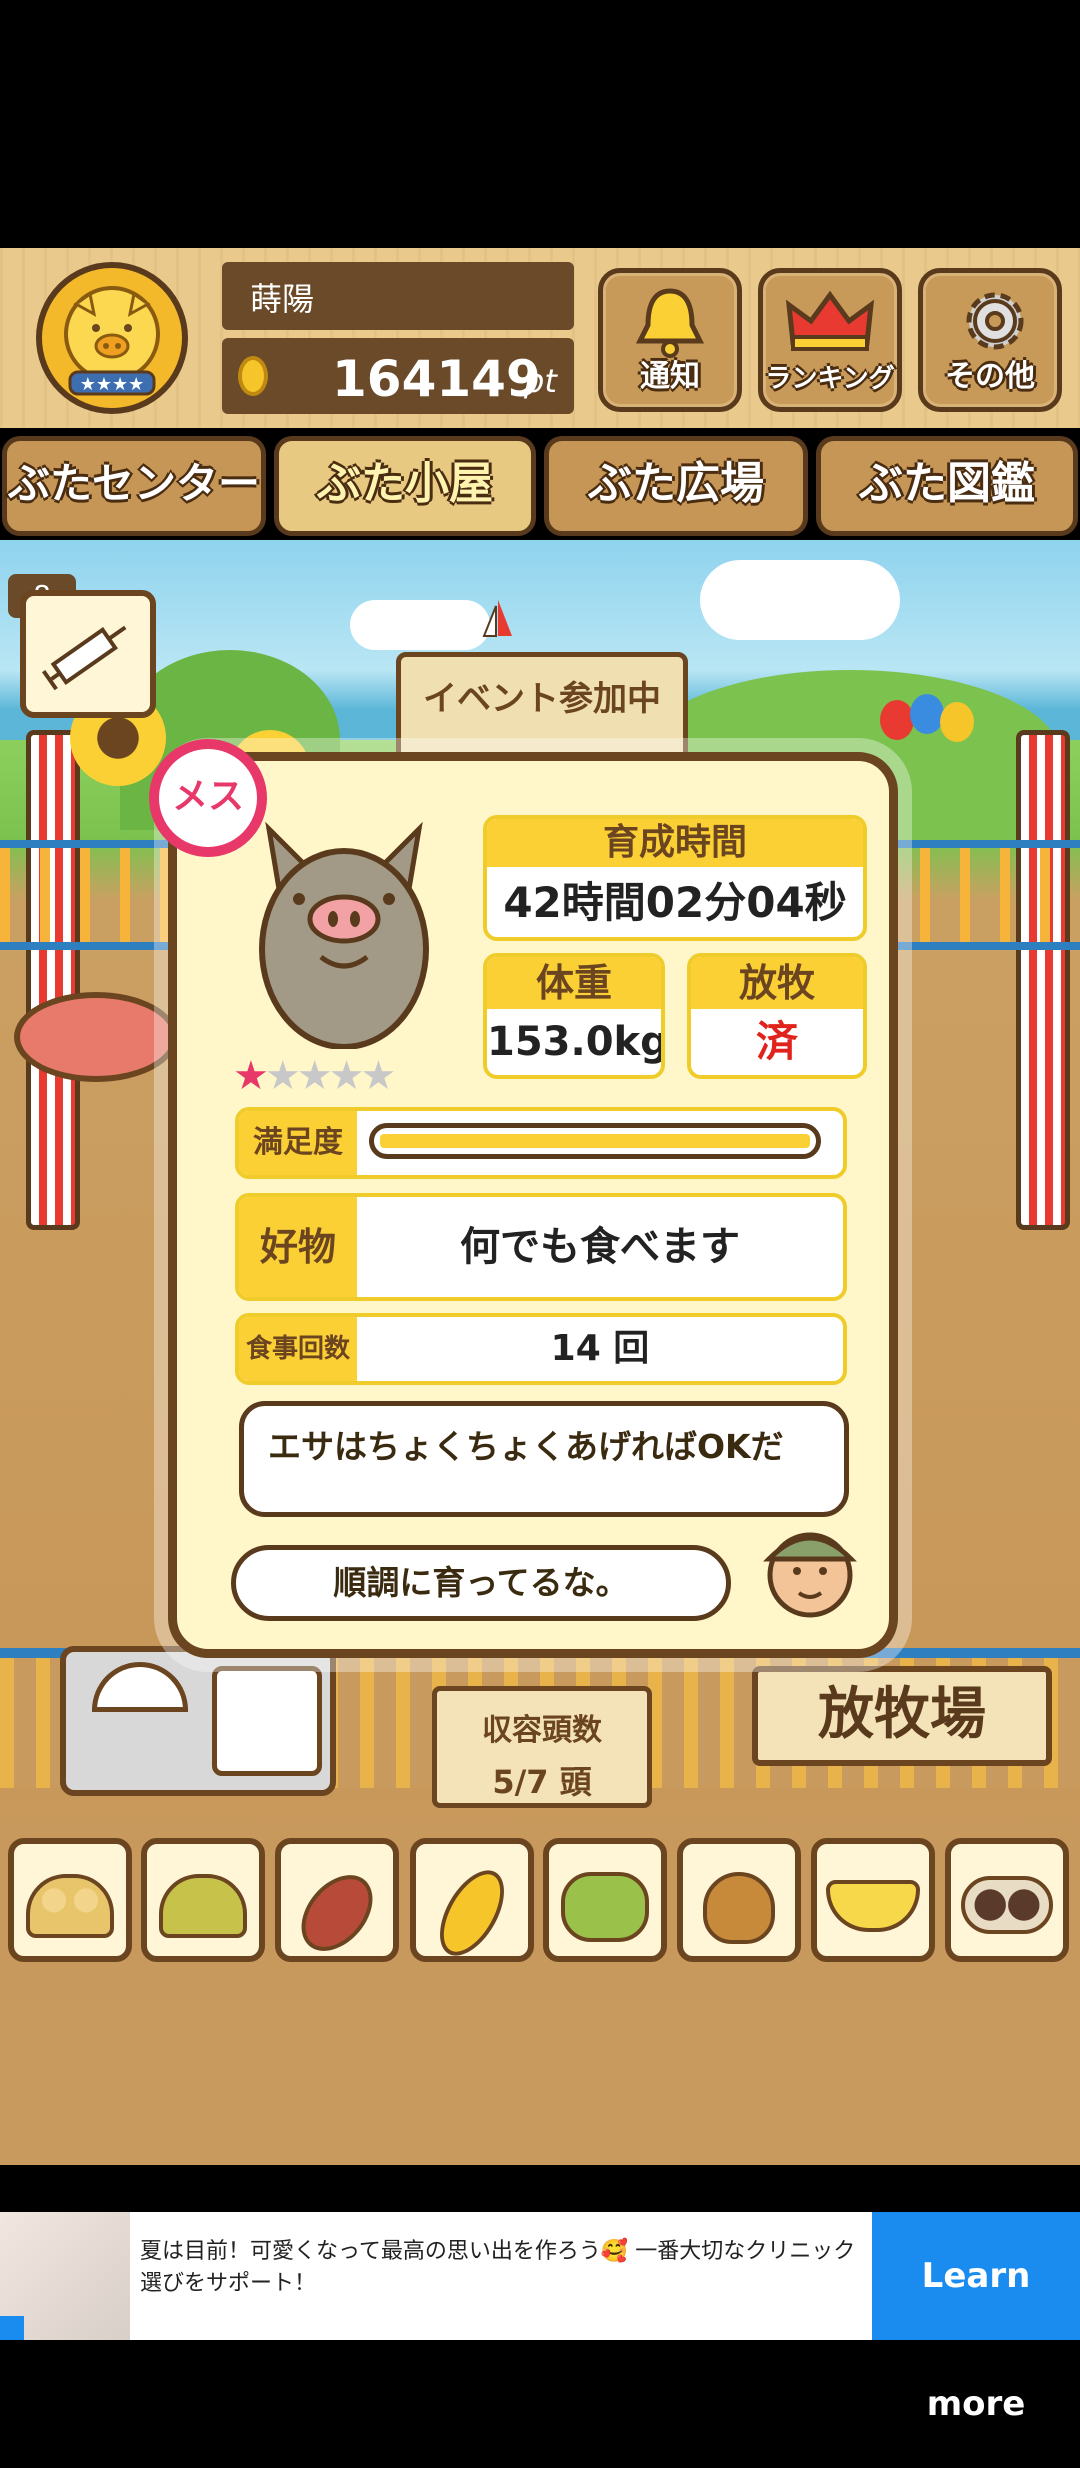 This screenshot has width=1080, height=2468. What do you see at coordinates (873, 1906) in the screenshot?
I see `bowl-grain-icon` at bounding box center [873, 1906].